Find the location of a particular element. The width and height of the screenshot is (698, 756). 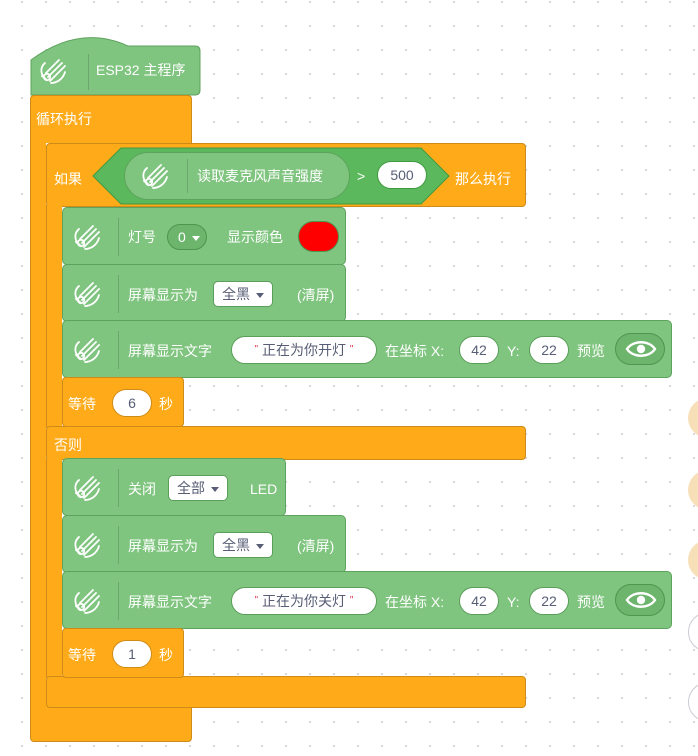

screen-text-input: " 正在为你开灯 " is located at coordinates (304, 350).